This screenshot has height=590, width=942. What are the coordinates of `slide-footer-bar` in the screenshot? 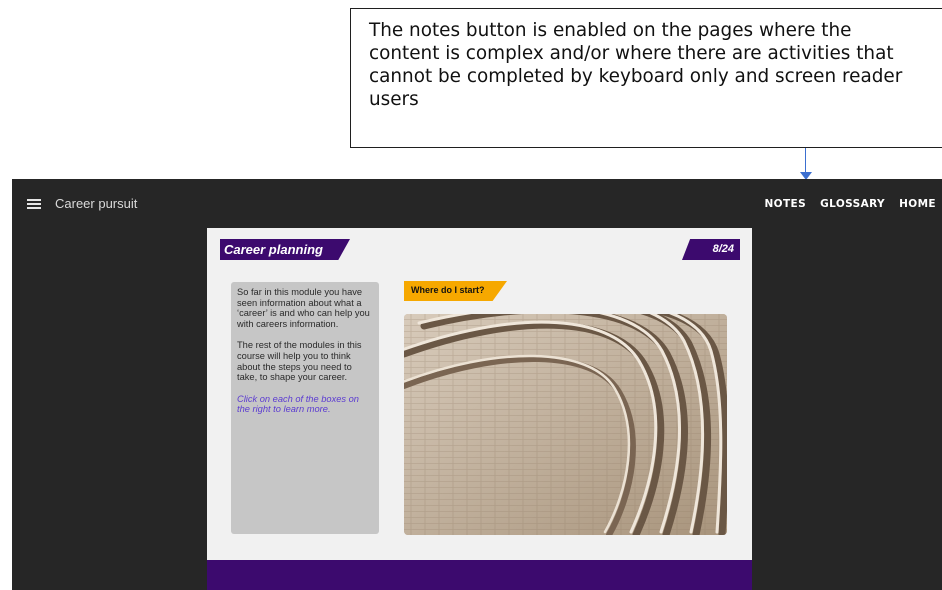 It's located at (479, 575).